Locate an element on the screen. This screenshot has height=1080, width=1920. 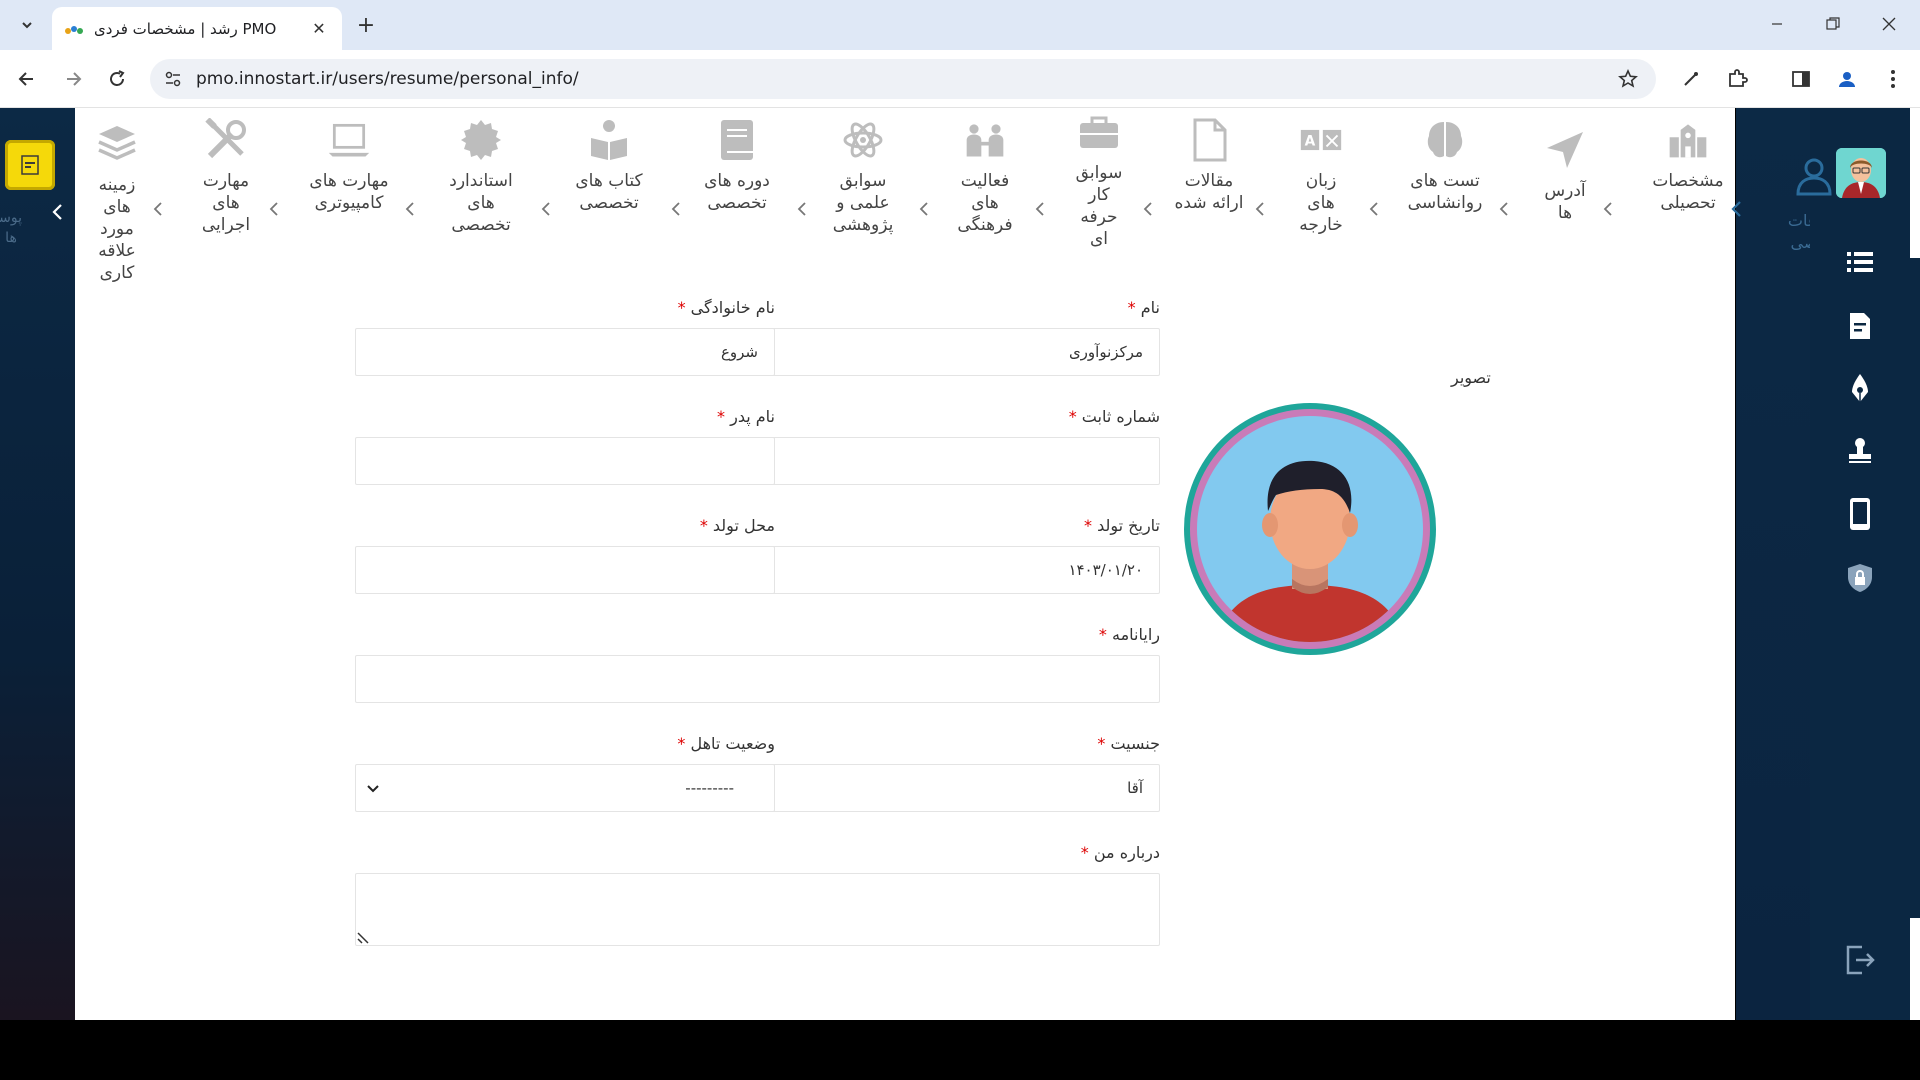
step-research: سوابق علمی و پژوهشی is located at coordinates (863, 177).